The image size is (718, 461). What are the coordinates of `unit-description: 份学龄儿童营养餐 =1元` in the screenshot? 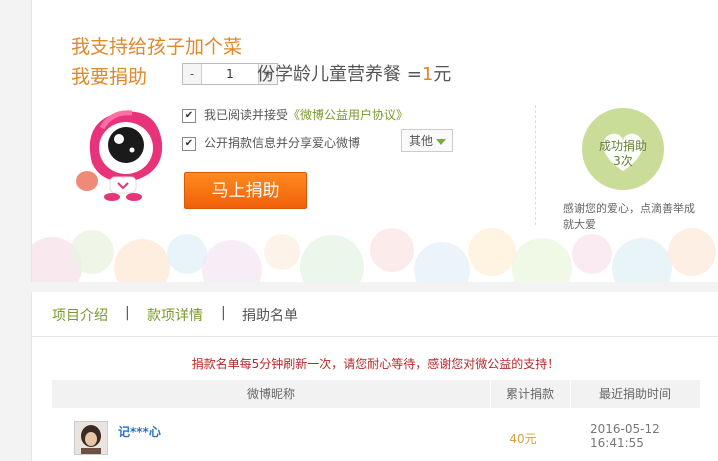 It's located at (354, 73).